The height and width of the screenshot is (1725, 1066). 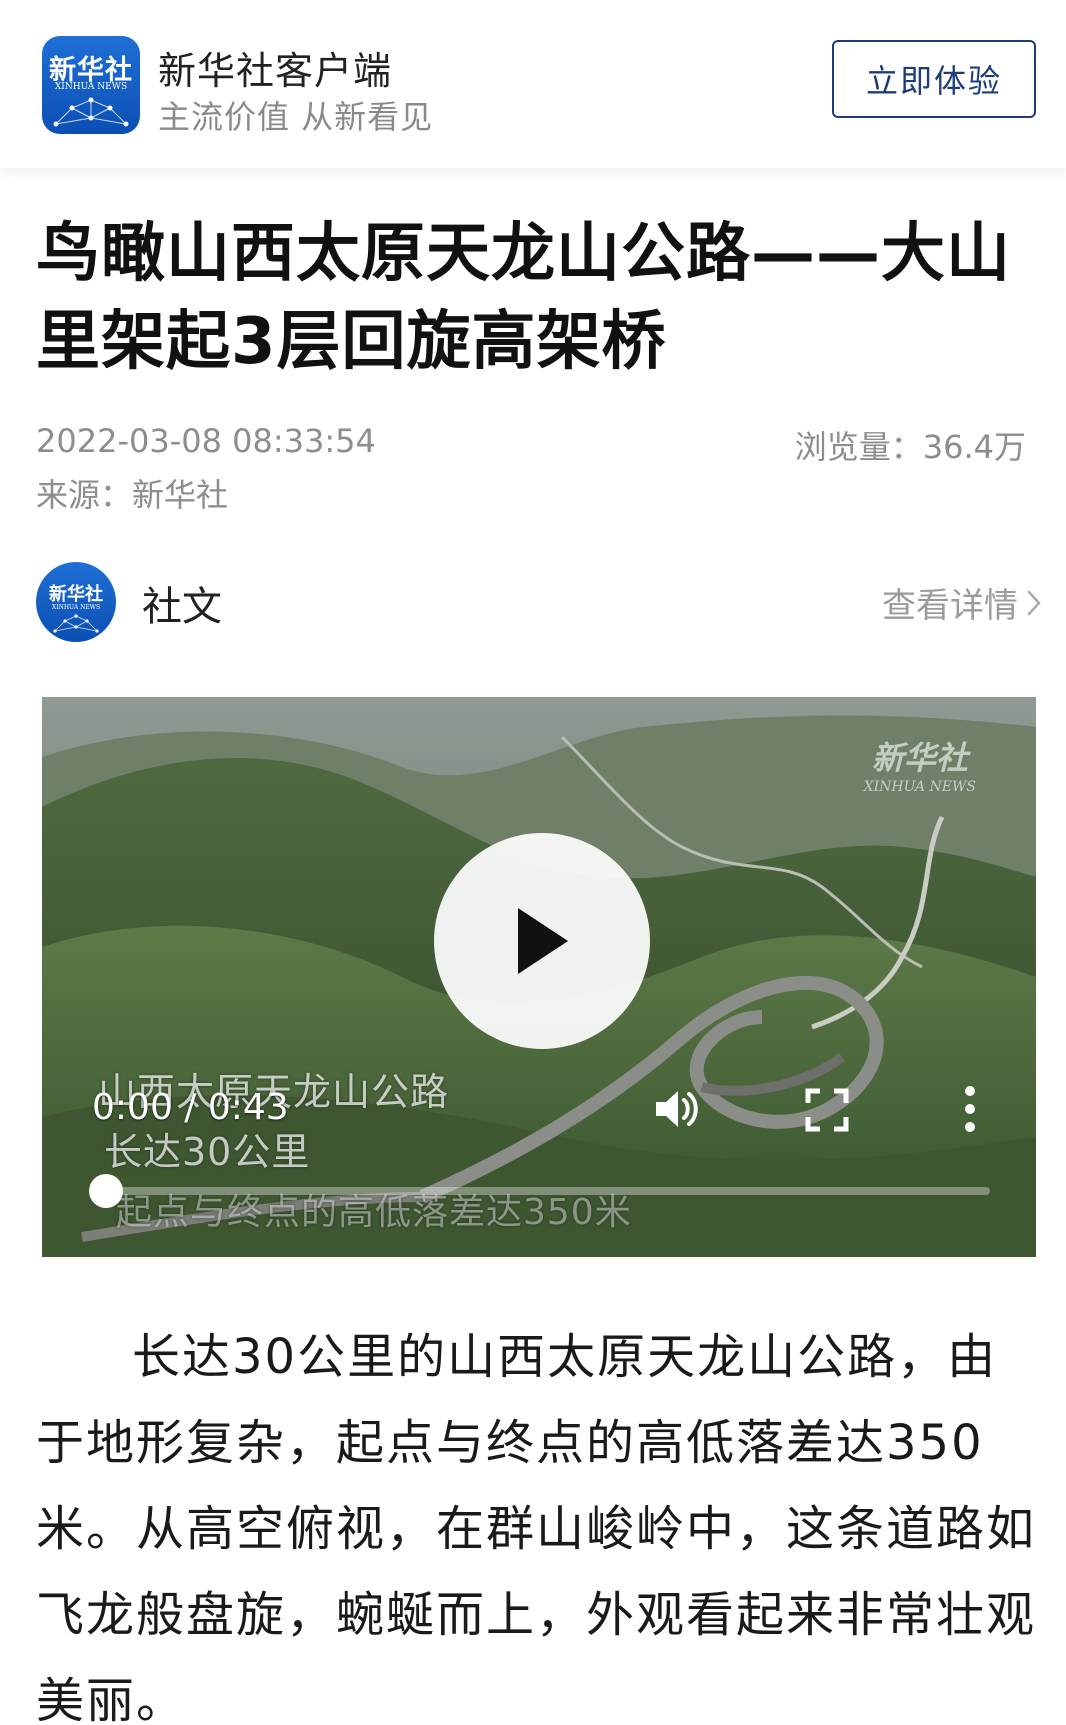 I want to click on author-name: 社文, so click(x=182, y=603).